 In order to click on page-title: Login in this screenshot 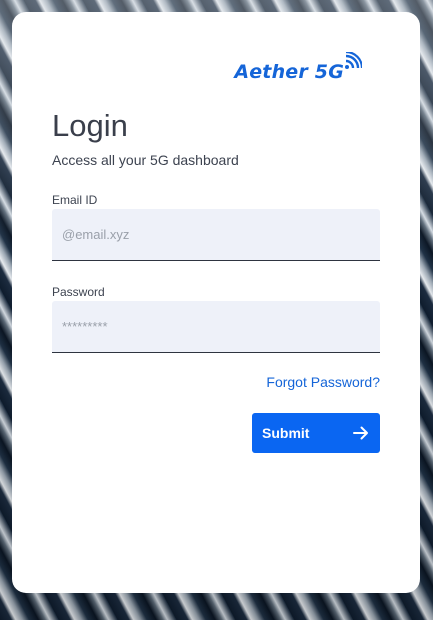, I will do `click(90, 125)`.